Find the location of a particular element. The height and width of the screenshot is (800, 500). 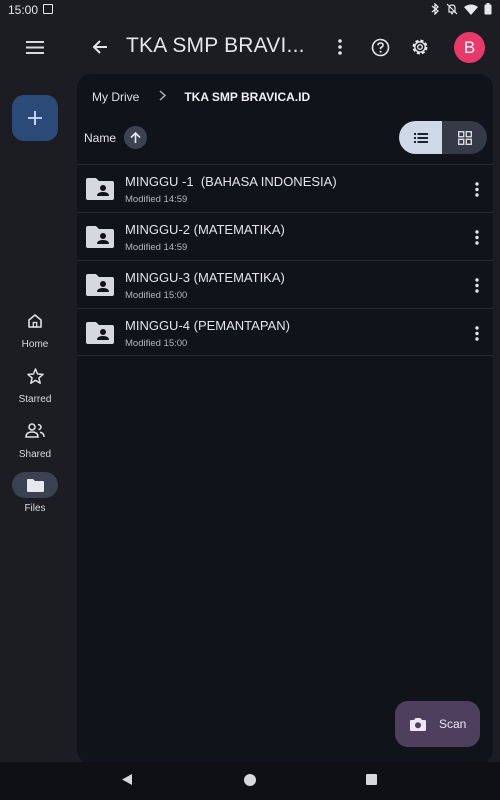

grid-view-icon is located at coordinates (464, 137).